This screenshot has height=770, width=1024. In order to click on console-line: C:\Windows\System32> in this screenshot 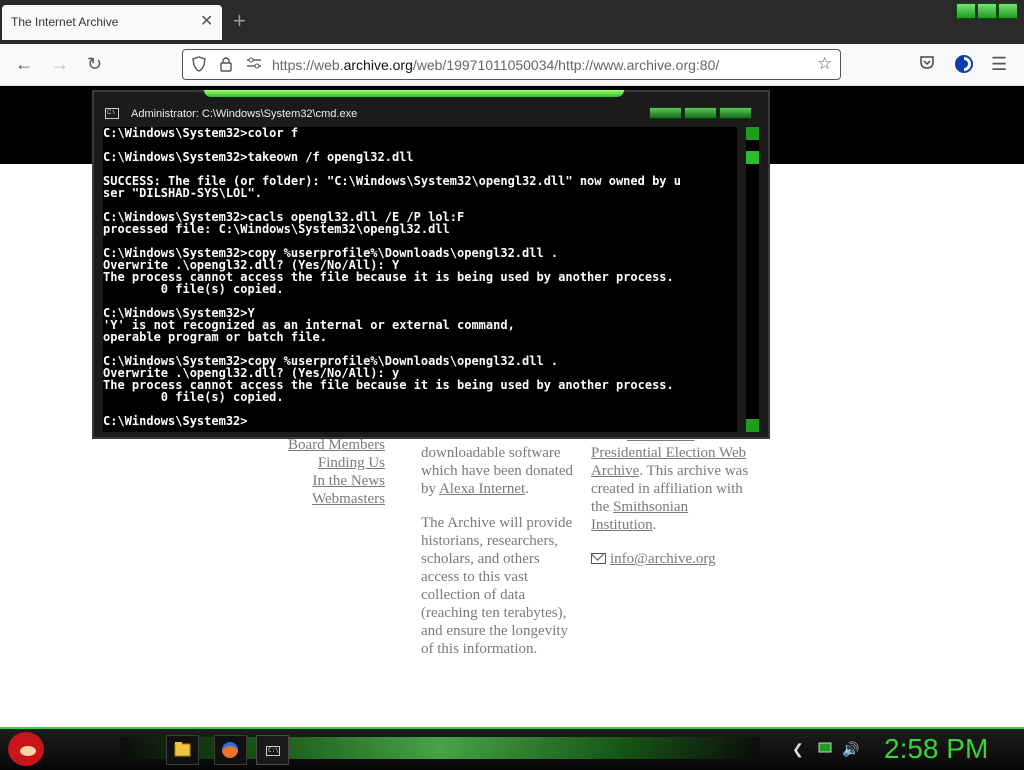, I will do `click(175, 421)`.